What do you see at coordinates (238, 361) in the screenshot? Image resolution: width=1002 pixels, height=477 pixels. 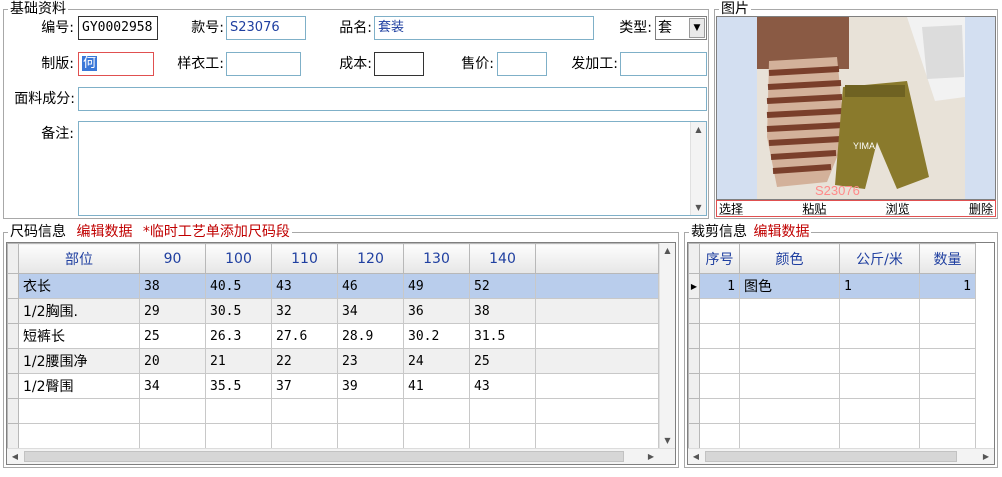 I see `table-cell: 21` at bounding box center [238, 361].